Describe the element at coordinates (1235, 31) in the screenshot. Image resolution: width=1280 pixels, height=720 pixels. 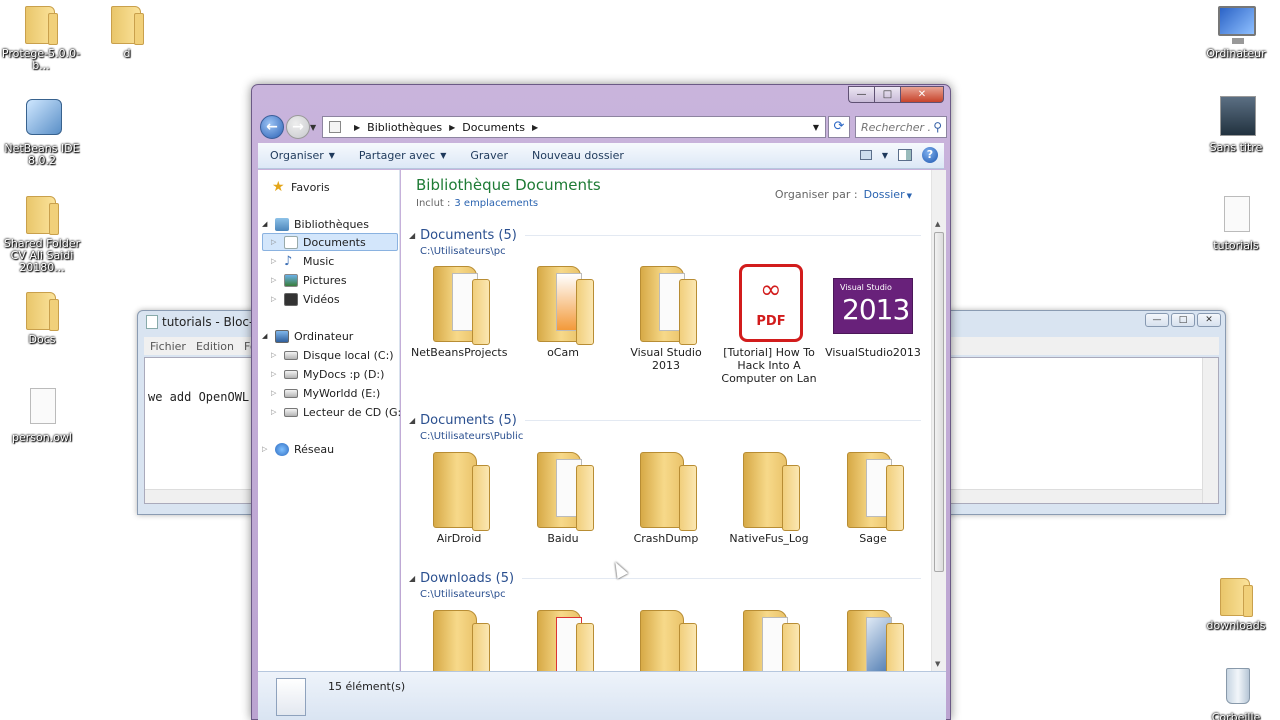
I see `desktop-icon-ordinateur: Ordinateur` at that location.